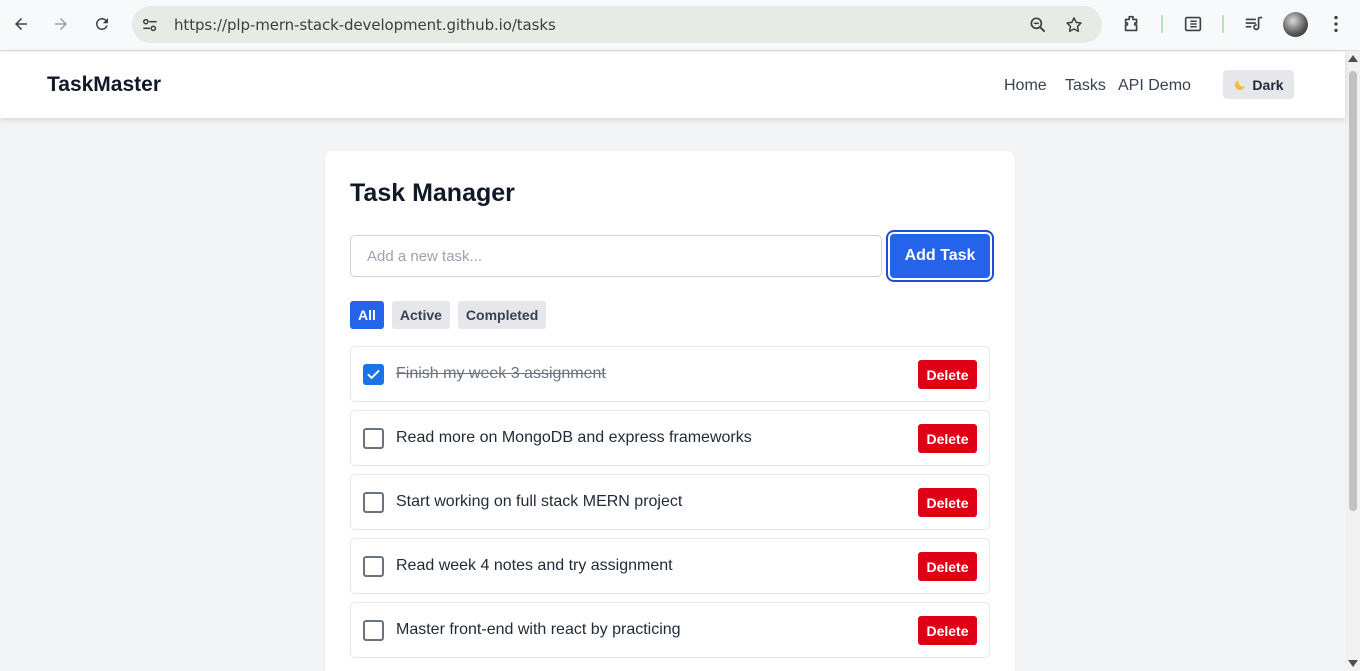 The height and width of the screenshot is (671, 1360). What do you see at coordinates (1038, 25) in the screenshot?
I see `zoom-icon` at bounding box center [1038, 25].